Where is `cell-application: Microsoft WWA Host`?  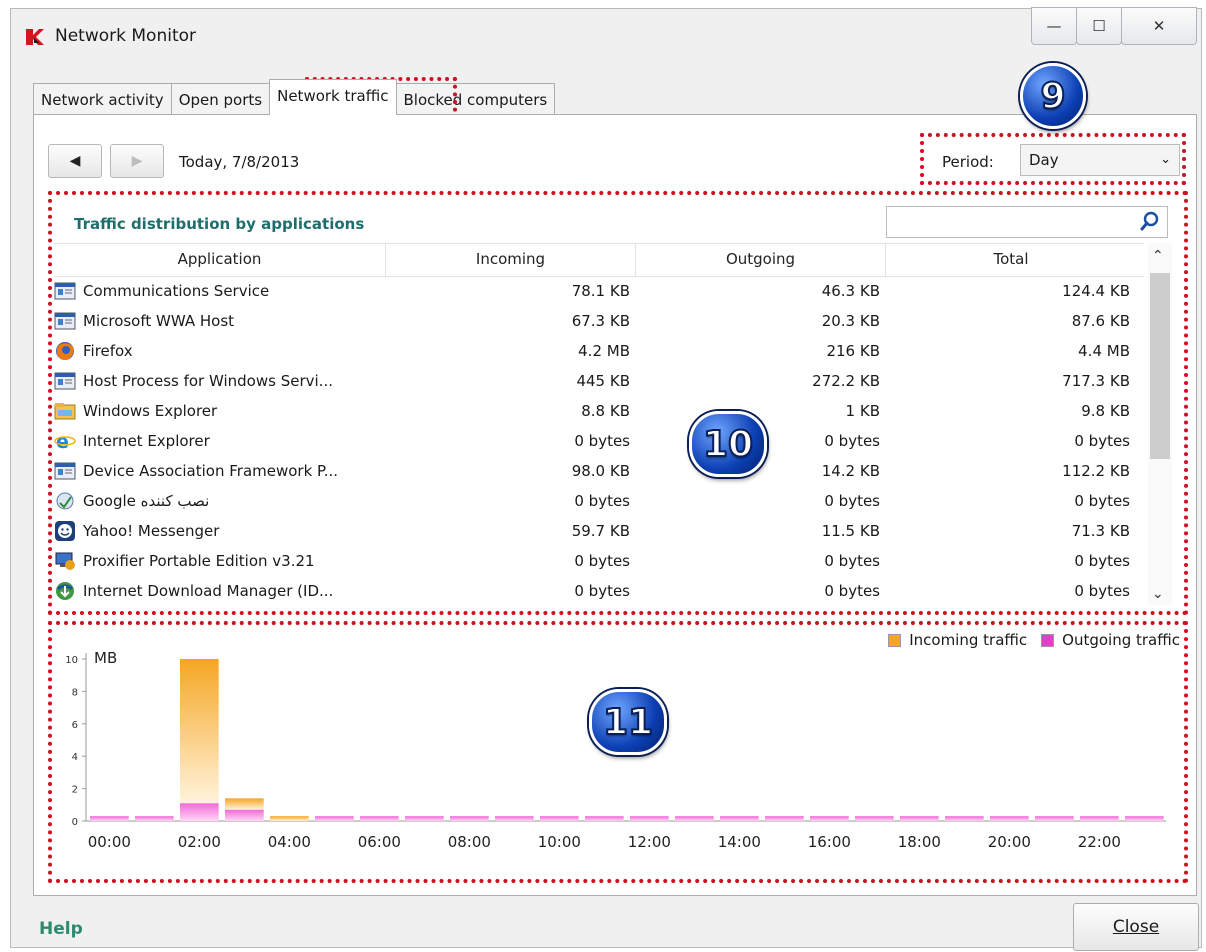
cell-application: Microsoft WWA Host is located at coordinates (220, 321).